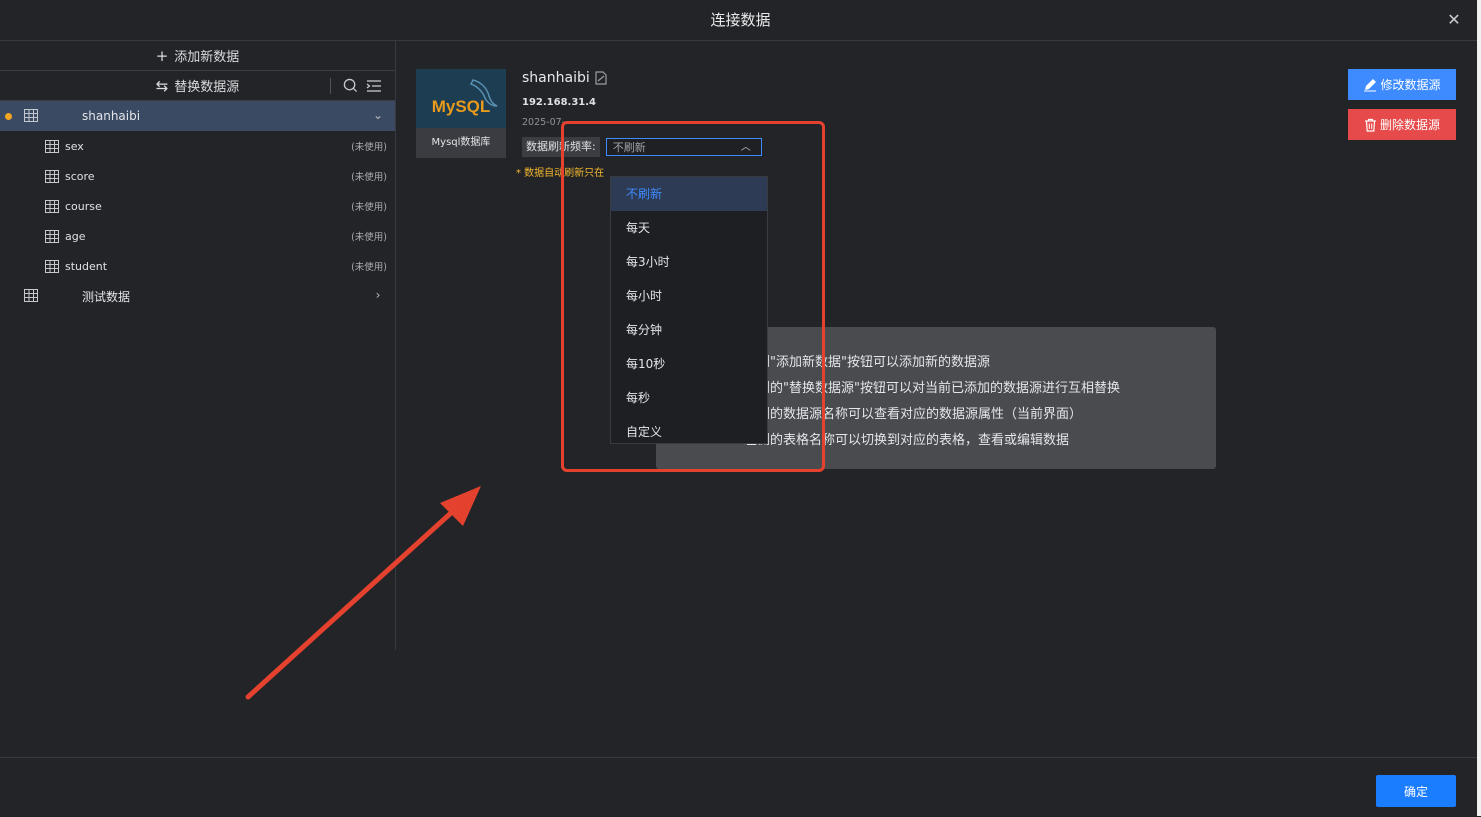 This screenshot has height=817, width=1481. What do you see at coordinates (363, 593) in the screenshot?
I see `annotation-arrow` at bounding box center [363, 593].